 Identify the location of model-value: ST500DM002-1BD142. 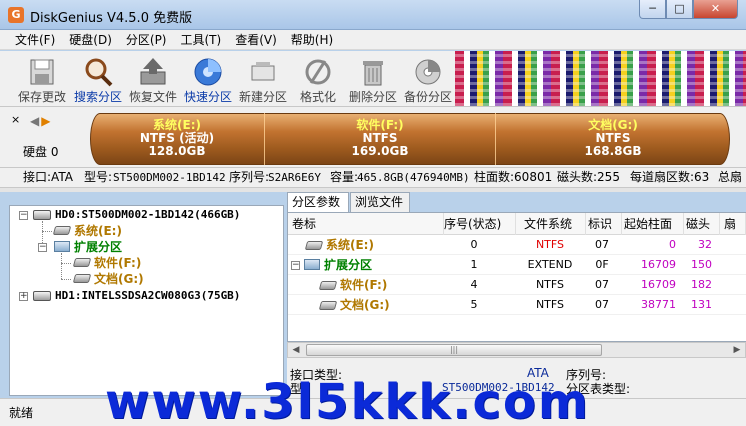
(169, 177).